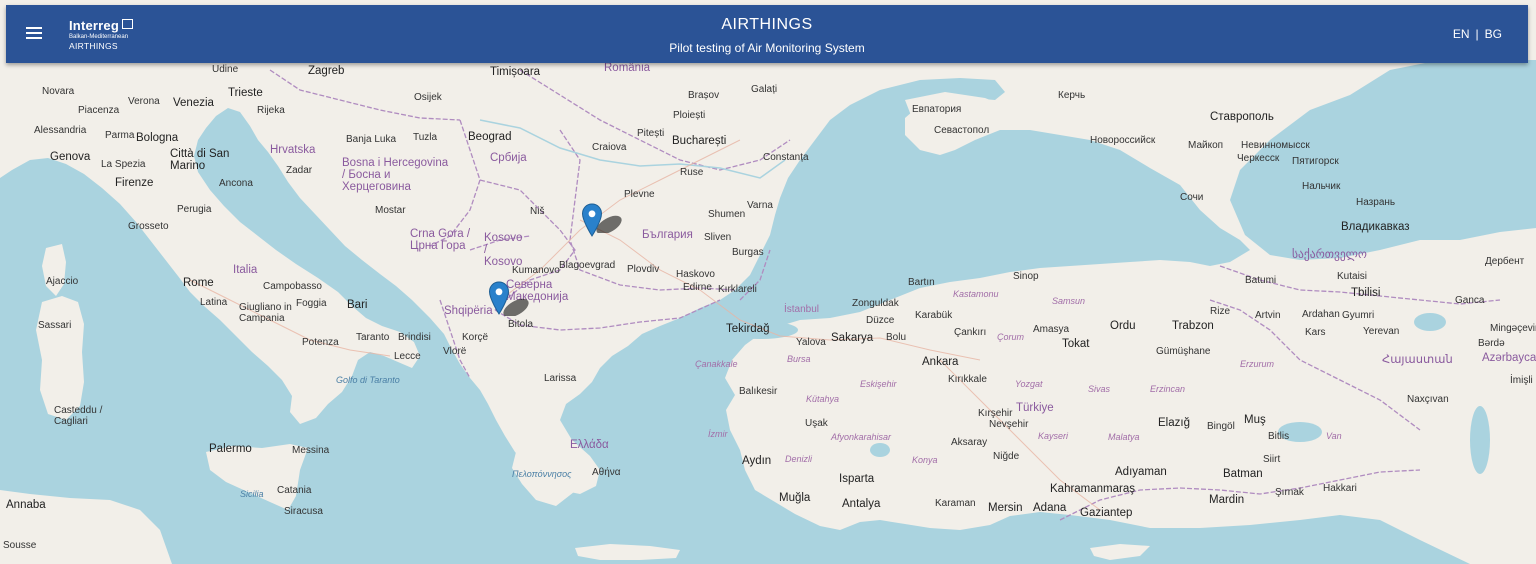  What do you see at coordinates (880, 450) in the screenshot?
I see `lake-tuz` at bounding box center [880, 450].